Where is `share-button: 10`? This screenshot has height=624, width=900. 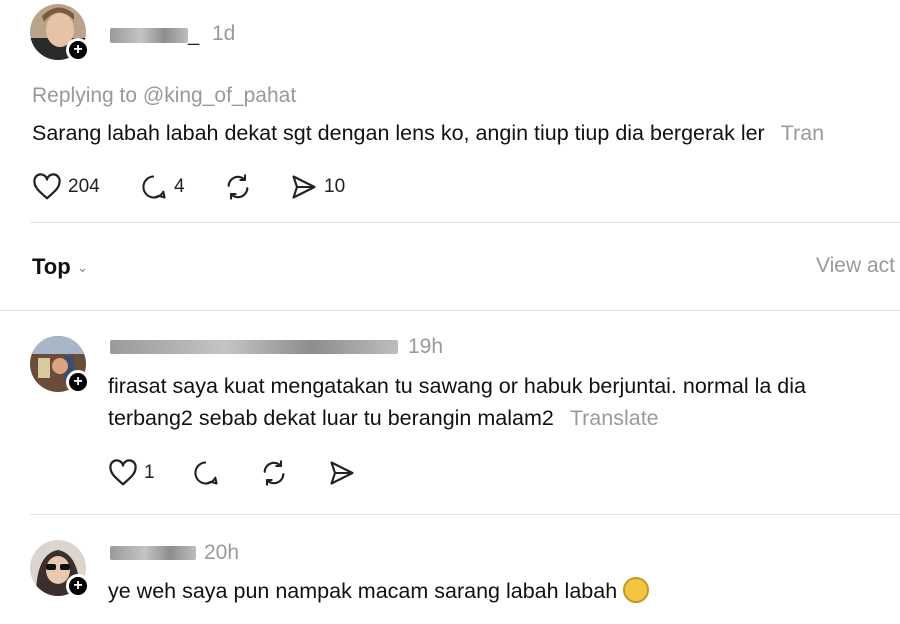
share-button: 10 is located at coordinates (317, 187).